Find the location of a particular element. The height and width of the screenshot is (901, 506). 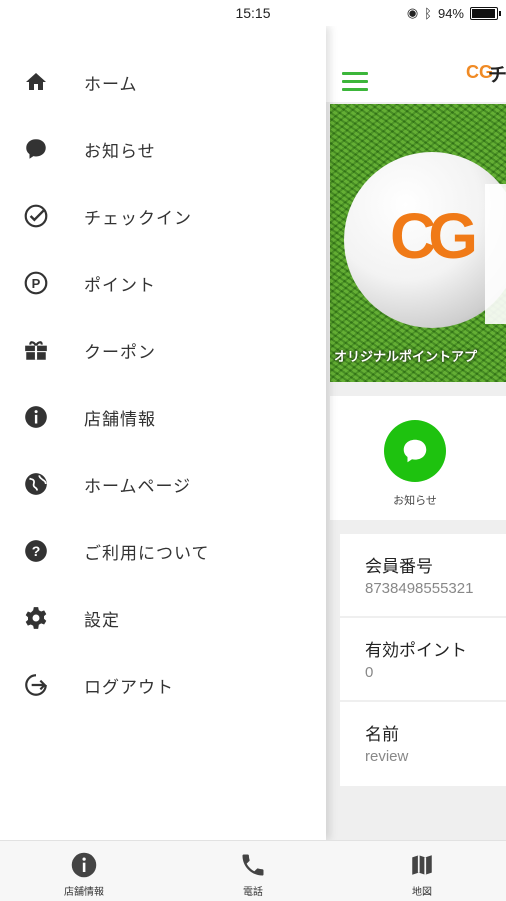

checkin-icon is located at coordinates (36, 216).